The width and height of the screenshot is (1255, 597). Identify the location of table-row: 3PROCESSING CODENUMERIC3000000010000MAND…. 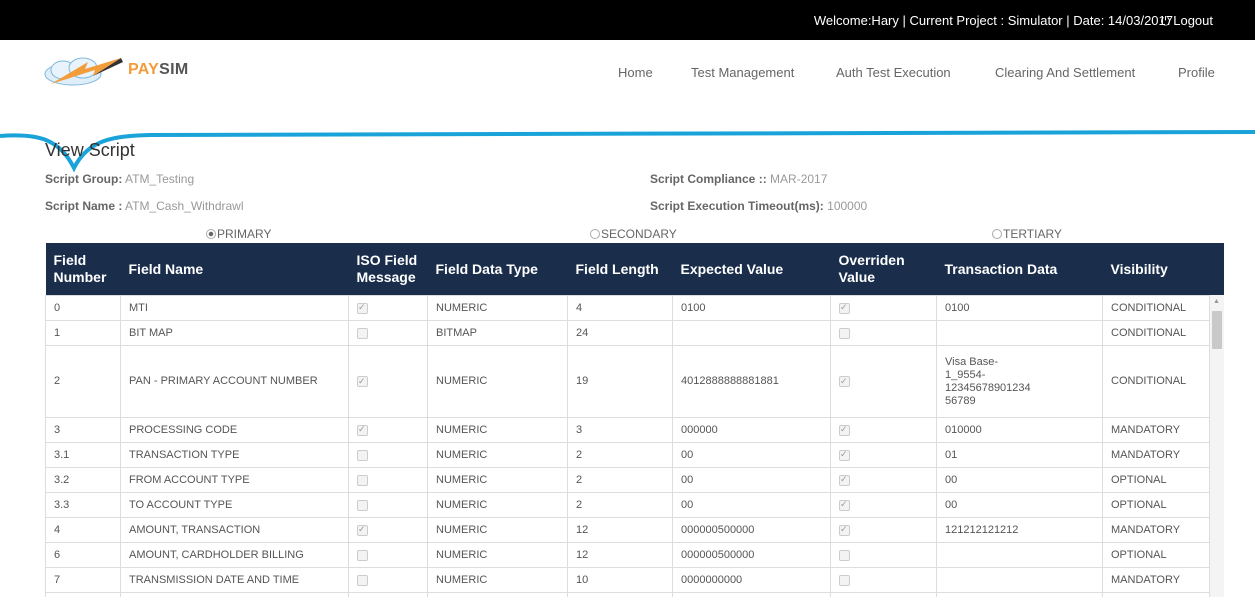
(634, 430).